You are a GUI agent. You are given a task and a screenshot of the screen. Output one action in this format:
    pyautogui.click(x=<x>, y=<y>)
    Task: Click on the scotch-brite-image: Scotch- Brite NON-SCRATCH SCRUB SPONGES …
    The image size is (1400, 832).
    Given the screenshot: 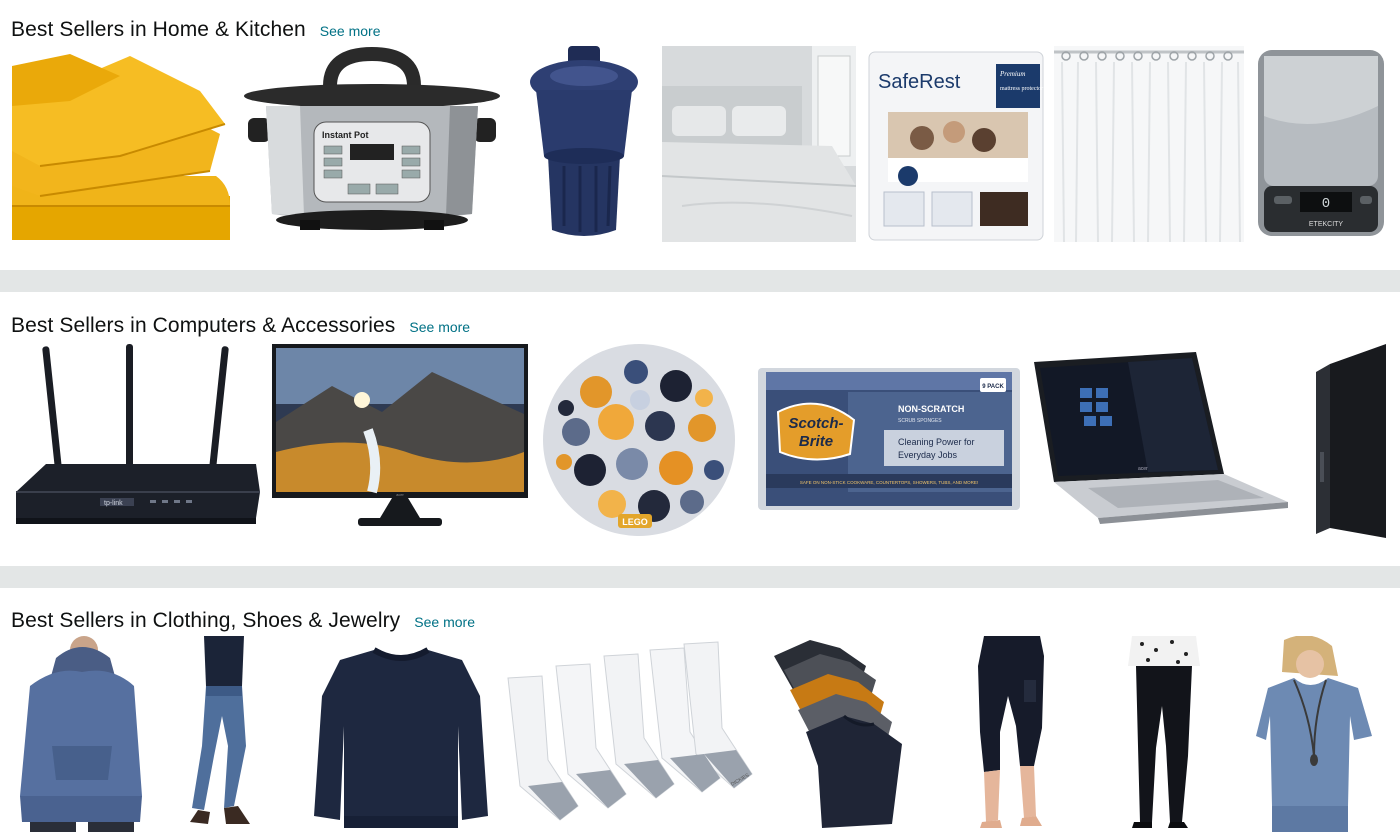 What is the action you would take?
    pyautogui.click(x=889, y=439)
    